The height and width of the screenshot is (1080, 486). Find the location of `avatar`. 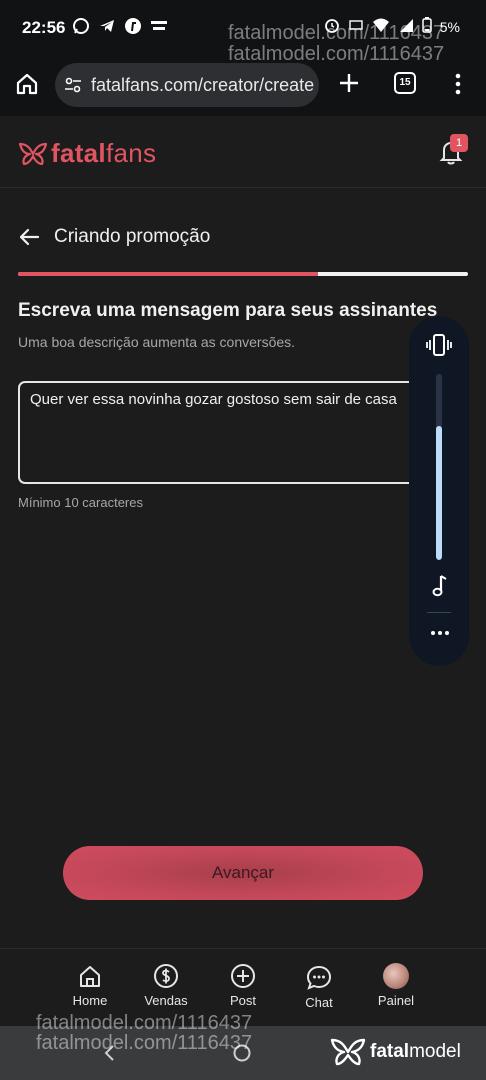

avatar is located at coordinates (396, 976).